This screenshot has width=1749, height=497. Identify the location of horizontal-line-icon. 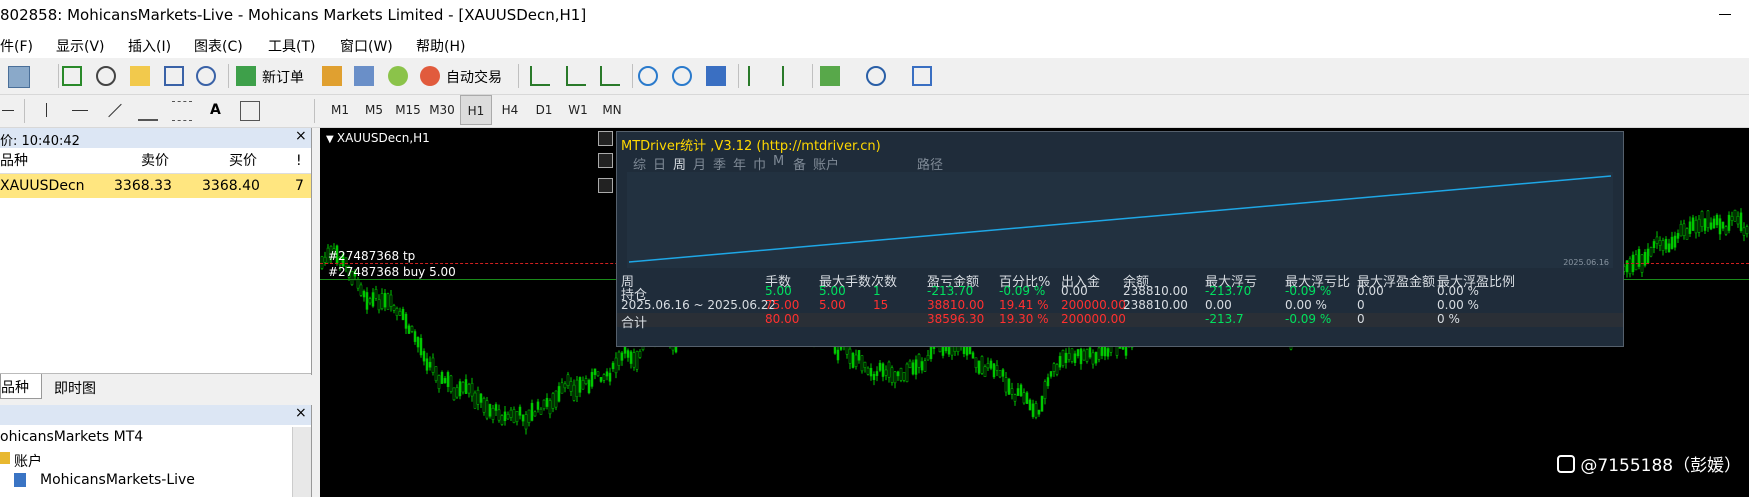
(80, 110).